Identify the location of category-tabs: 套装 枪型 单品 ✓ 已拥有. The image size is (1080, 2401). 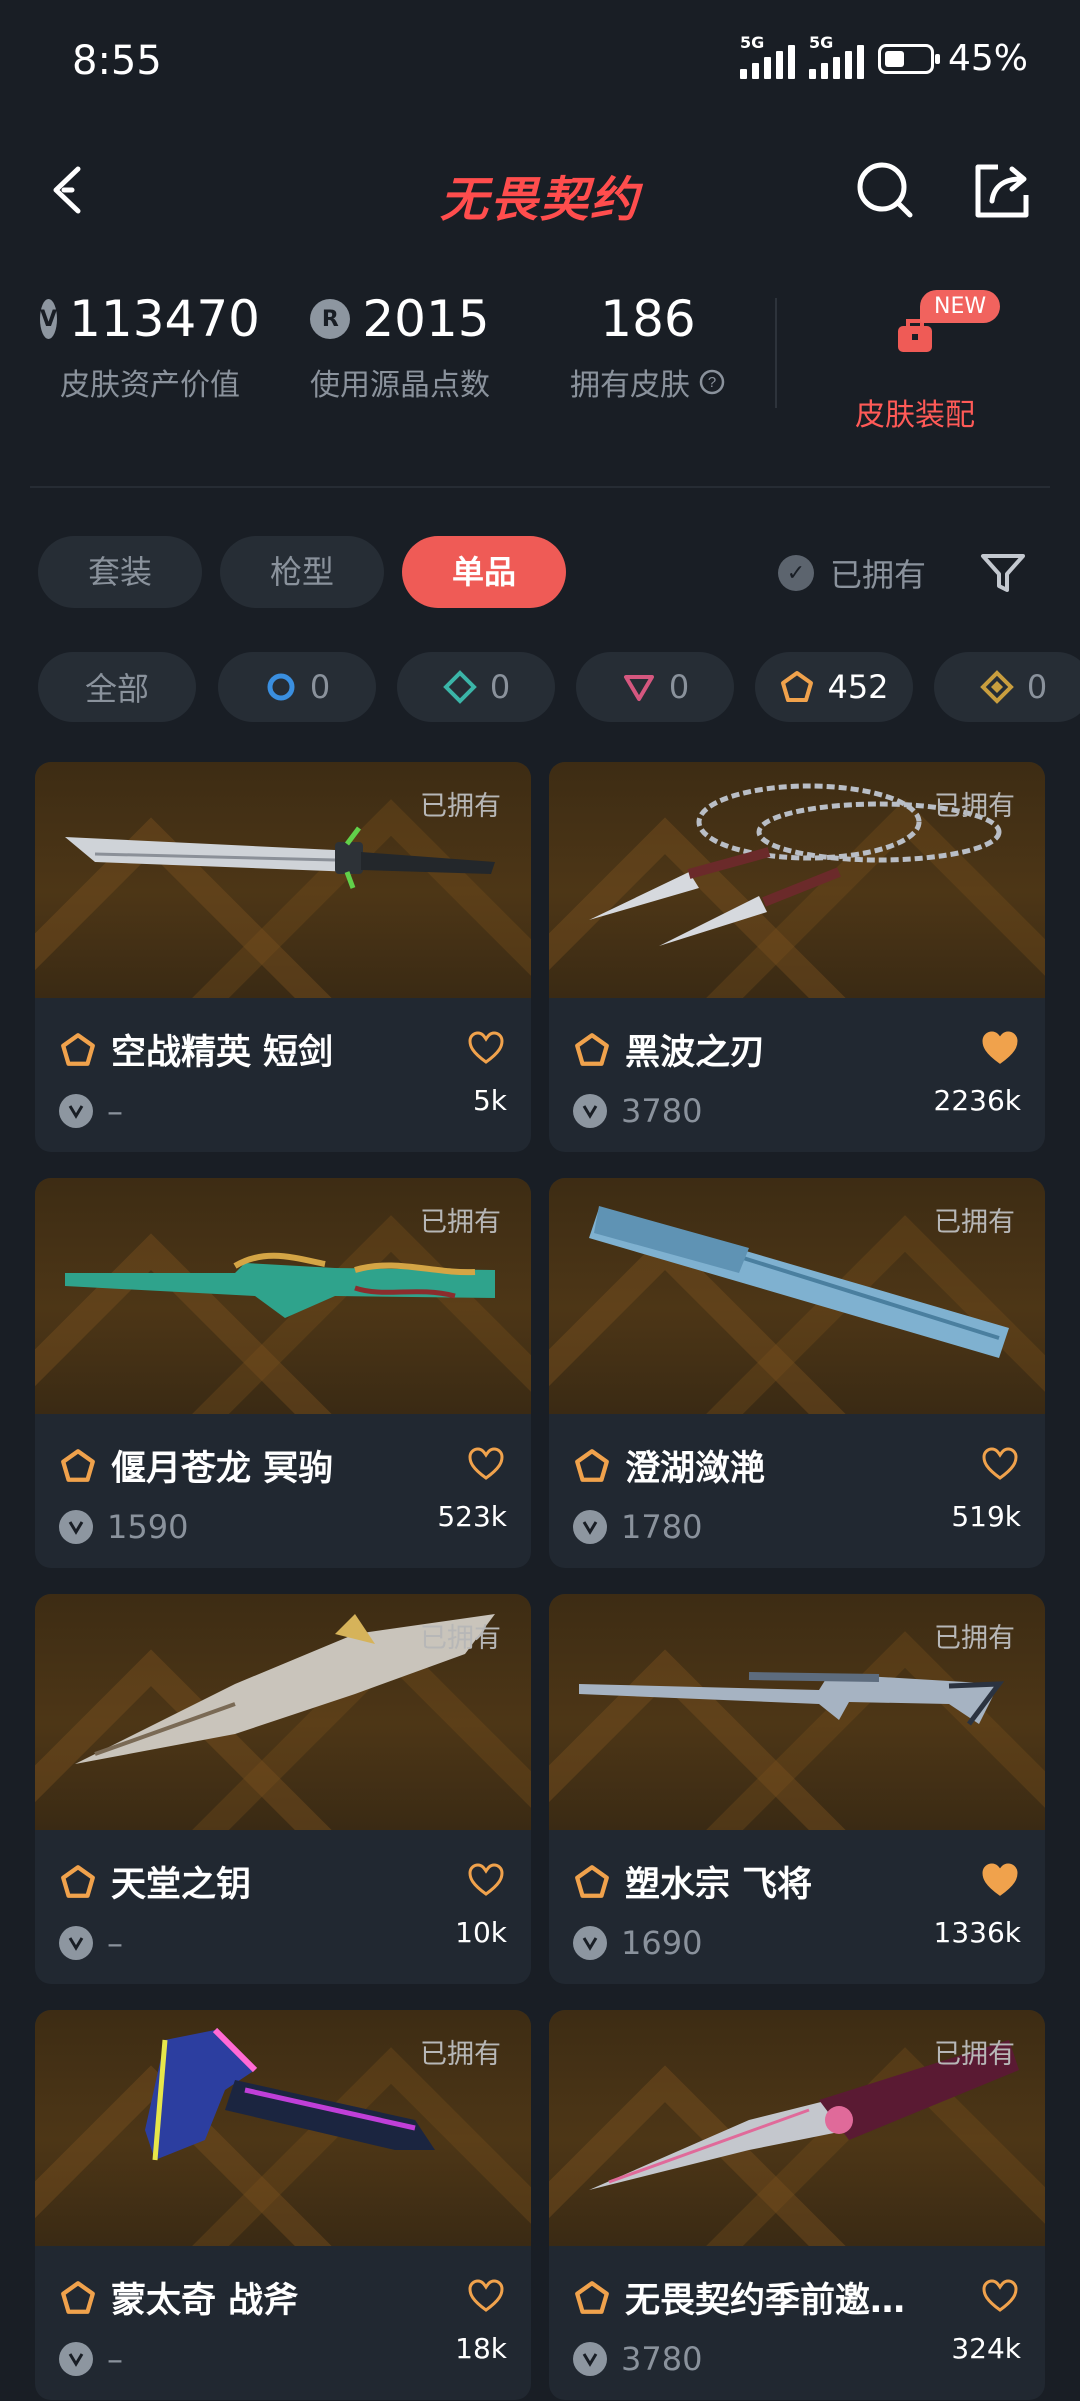
(540, 572).